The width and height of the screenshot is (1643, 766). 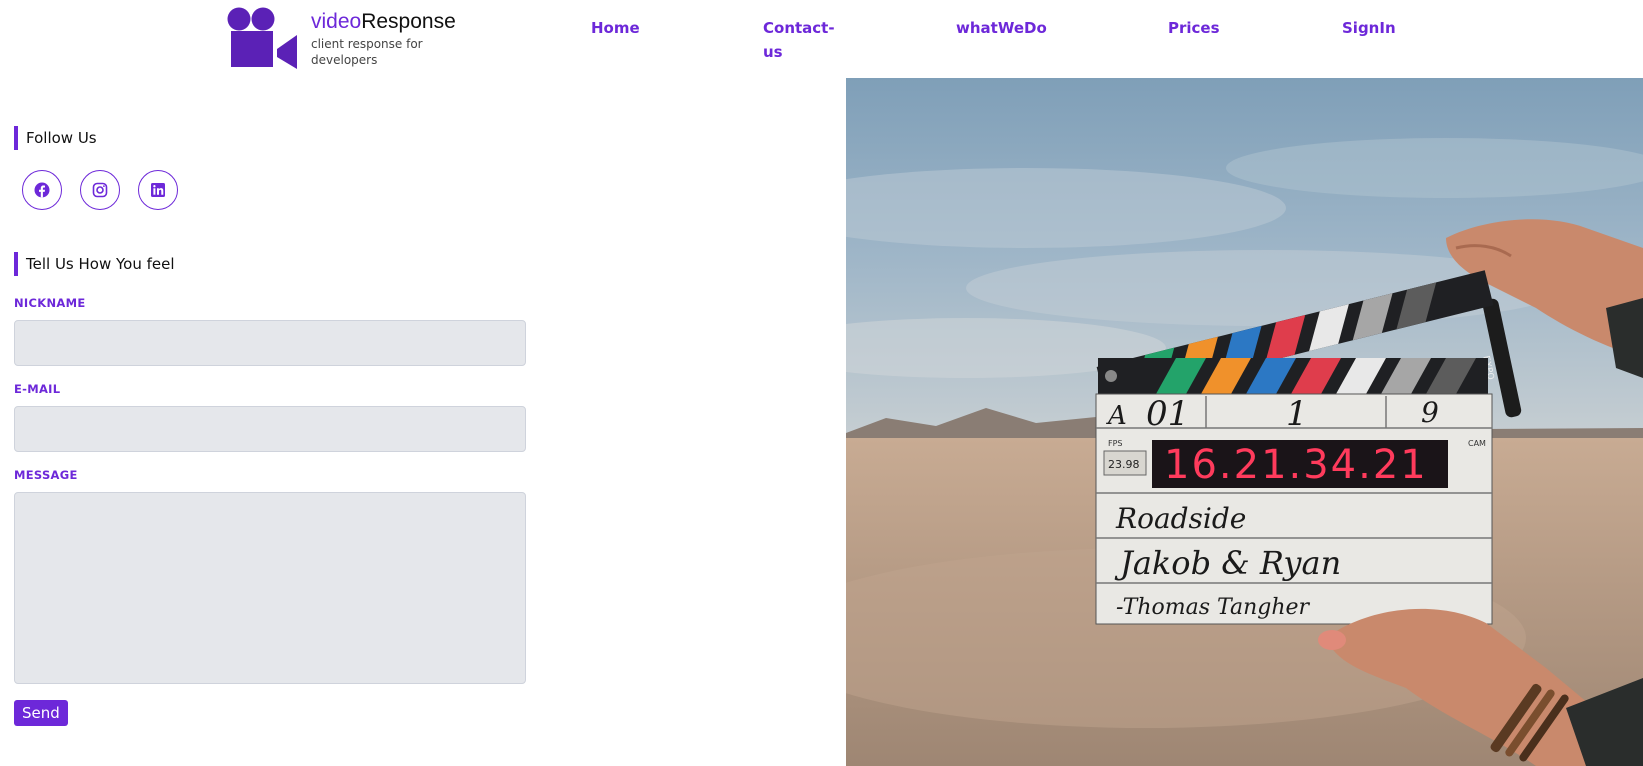 I want to click on facebook-link, so click(x=42, y=190).